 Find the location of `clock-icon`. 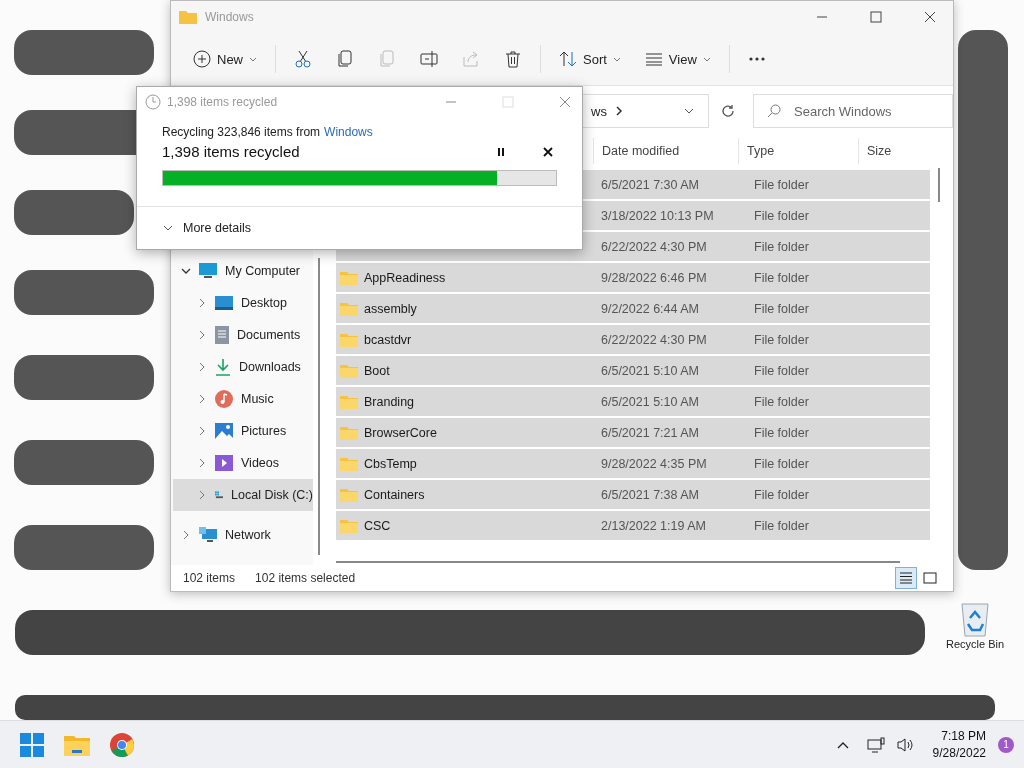

clock-icon is located at coordinates (153, 102).